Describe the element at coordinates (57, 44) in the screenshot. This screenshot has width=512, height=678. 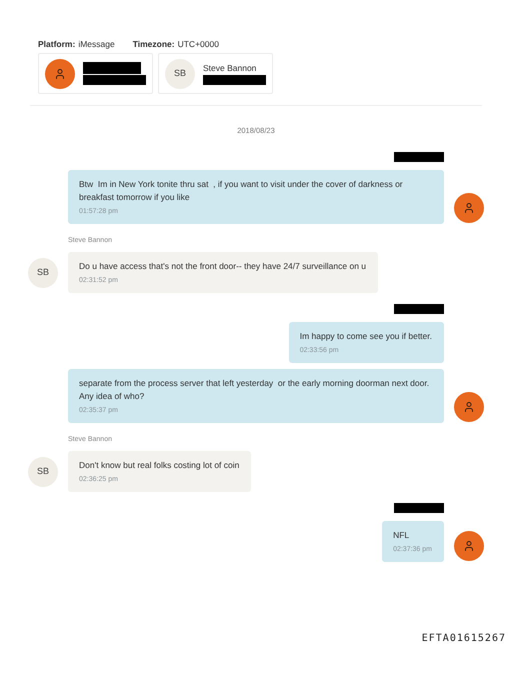
I see `platform-label: Platform:` at that location.